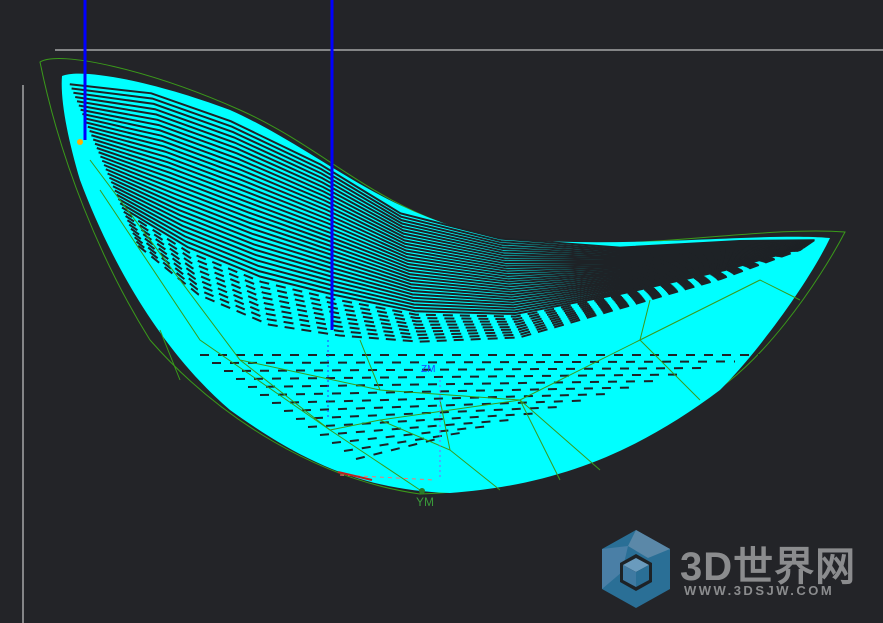 This screenshot has height=623, width=883. What do you see at coordinates (636, 569) in the screenshot?
I see `watermark-logo-icon` at bounding box center [636, 569].